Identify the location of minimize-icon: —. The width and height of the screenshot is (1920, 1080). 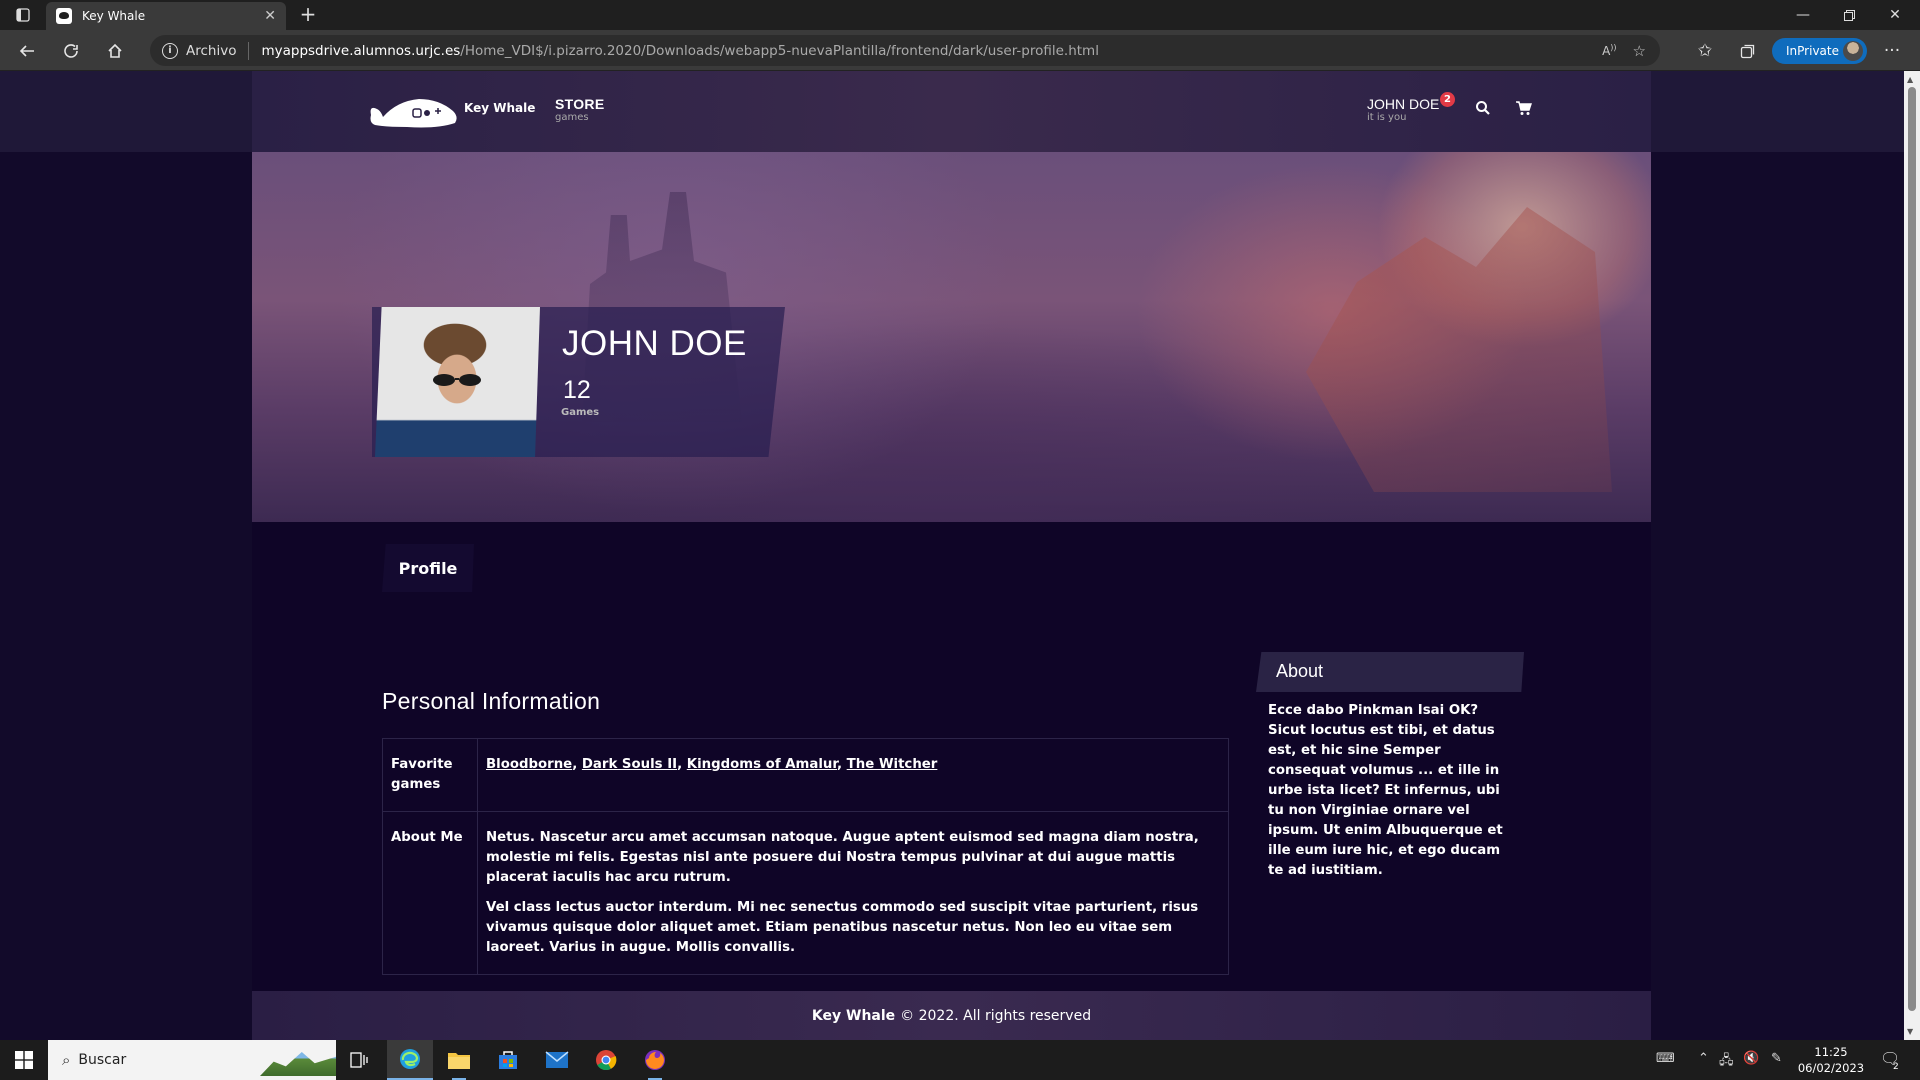
(1803, 15).